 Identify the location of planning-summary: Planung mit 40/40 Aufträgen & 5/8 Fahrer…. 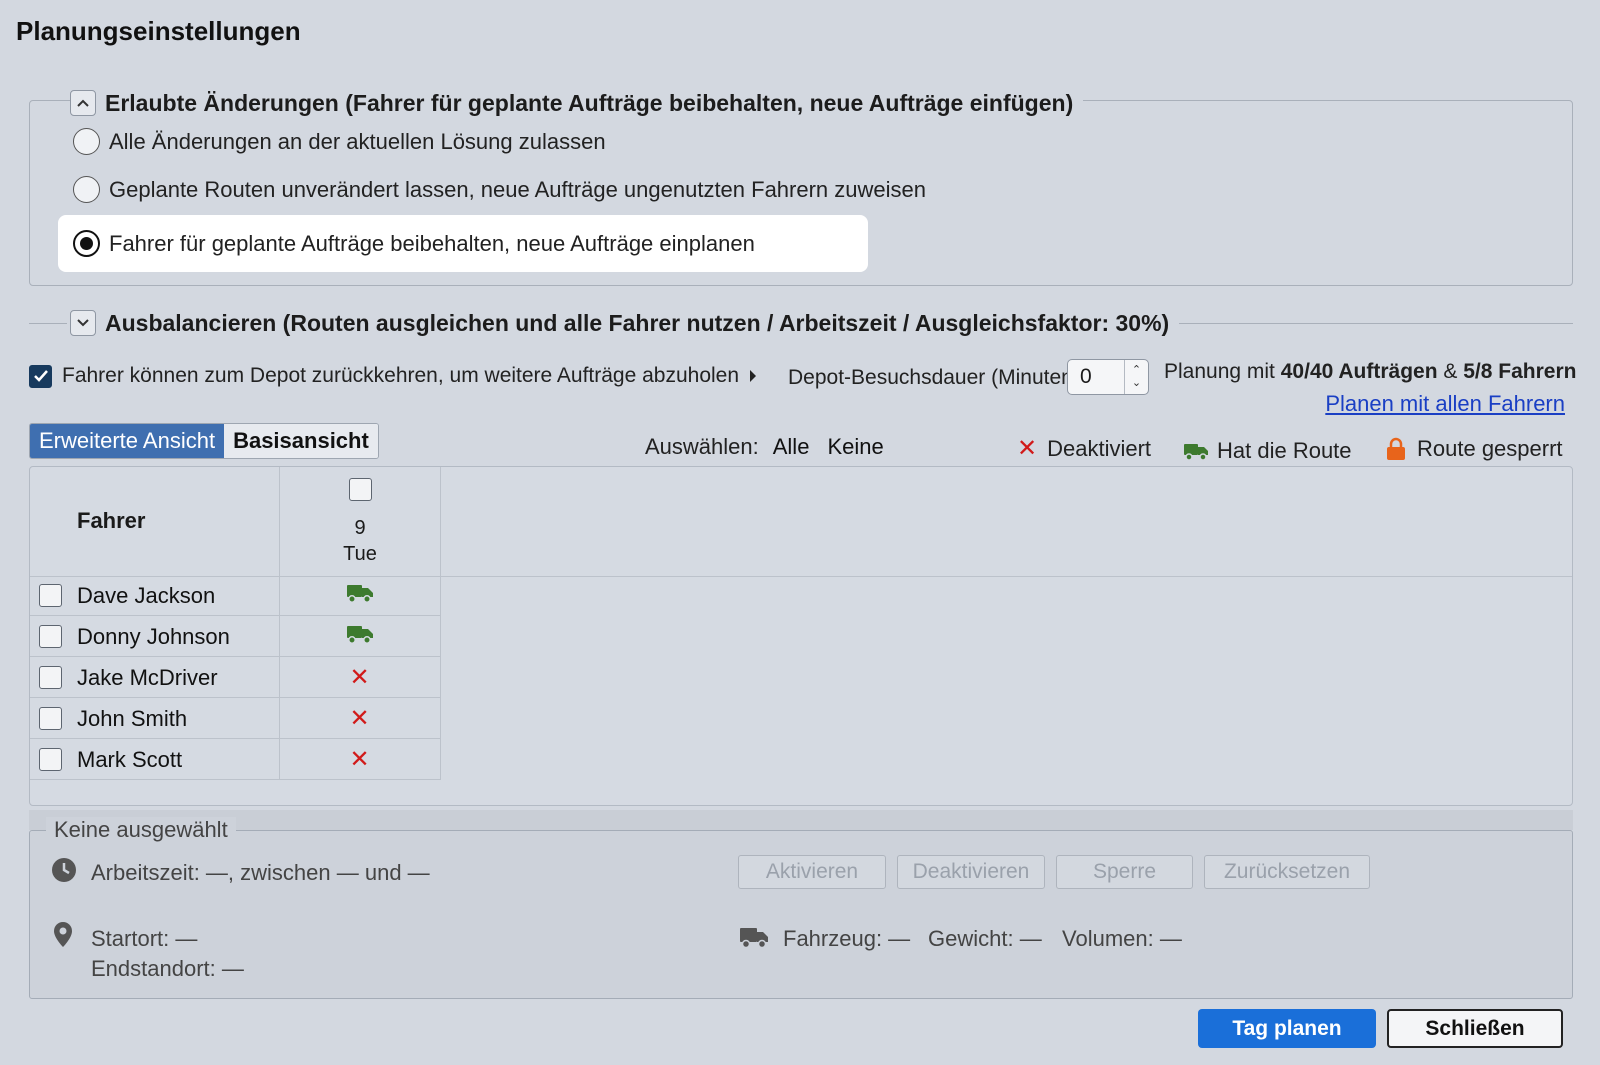
(1370, 372).